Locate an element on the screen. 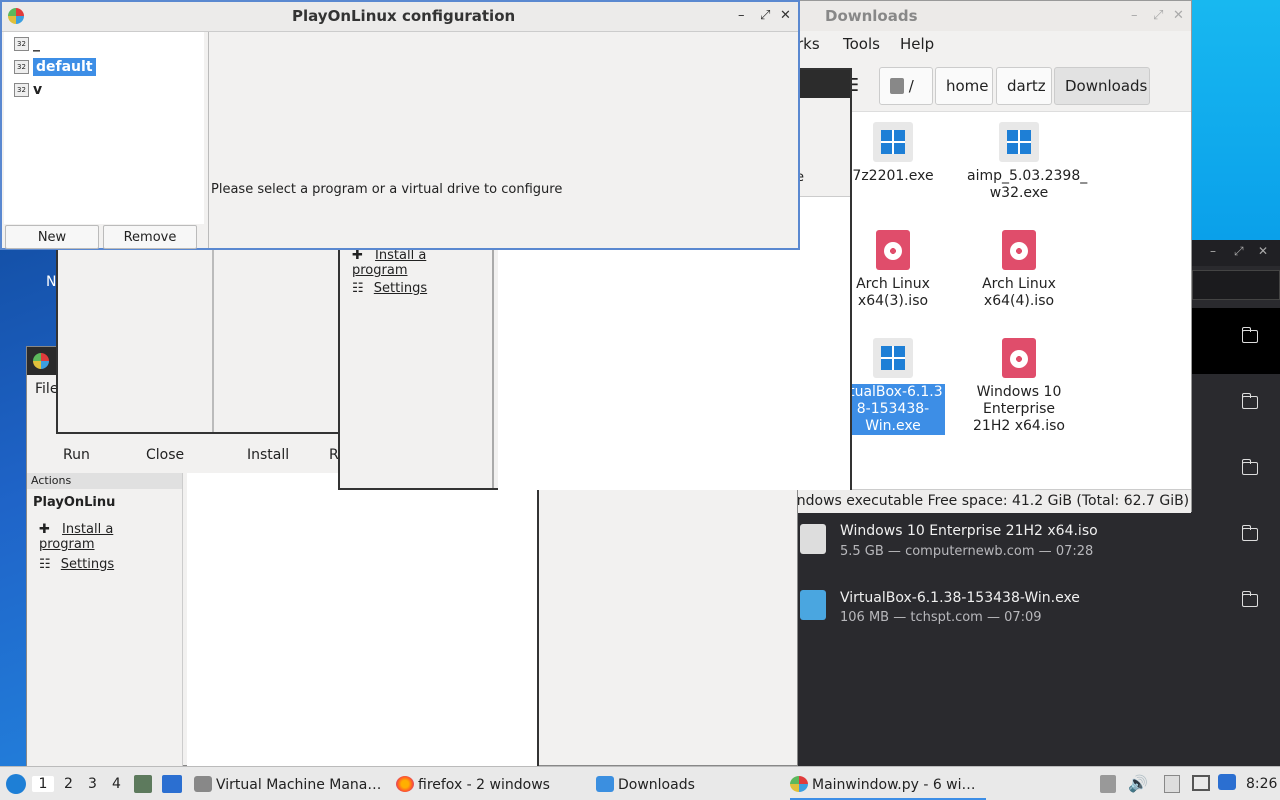 This screenshot has height=800, width=1280. tree-item: 32 _ is located at coordinates (27, 44).